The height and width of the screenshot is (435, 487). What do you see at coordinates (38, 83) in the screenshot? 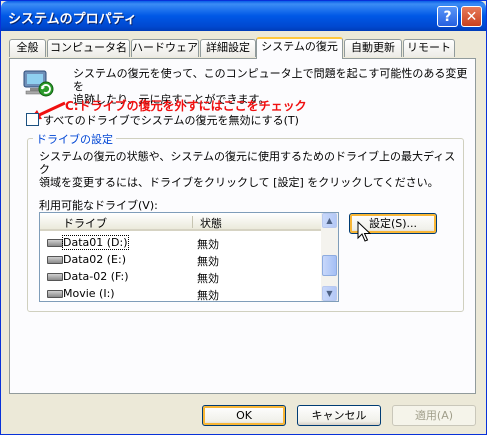
I see `system-restore-icon` at bounding box center [38, 83].